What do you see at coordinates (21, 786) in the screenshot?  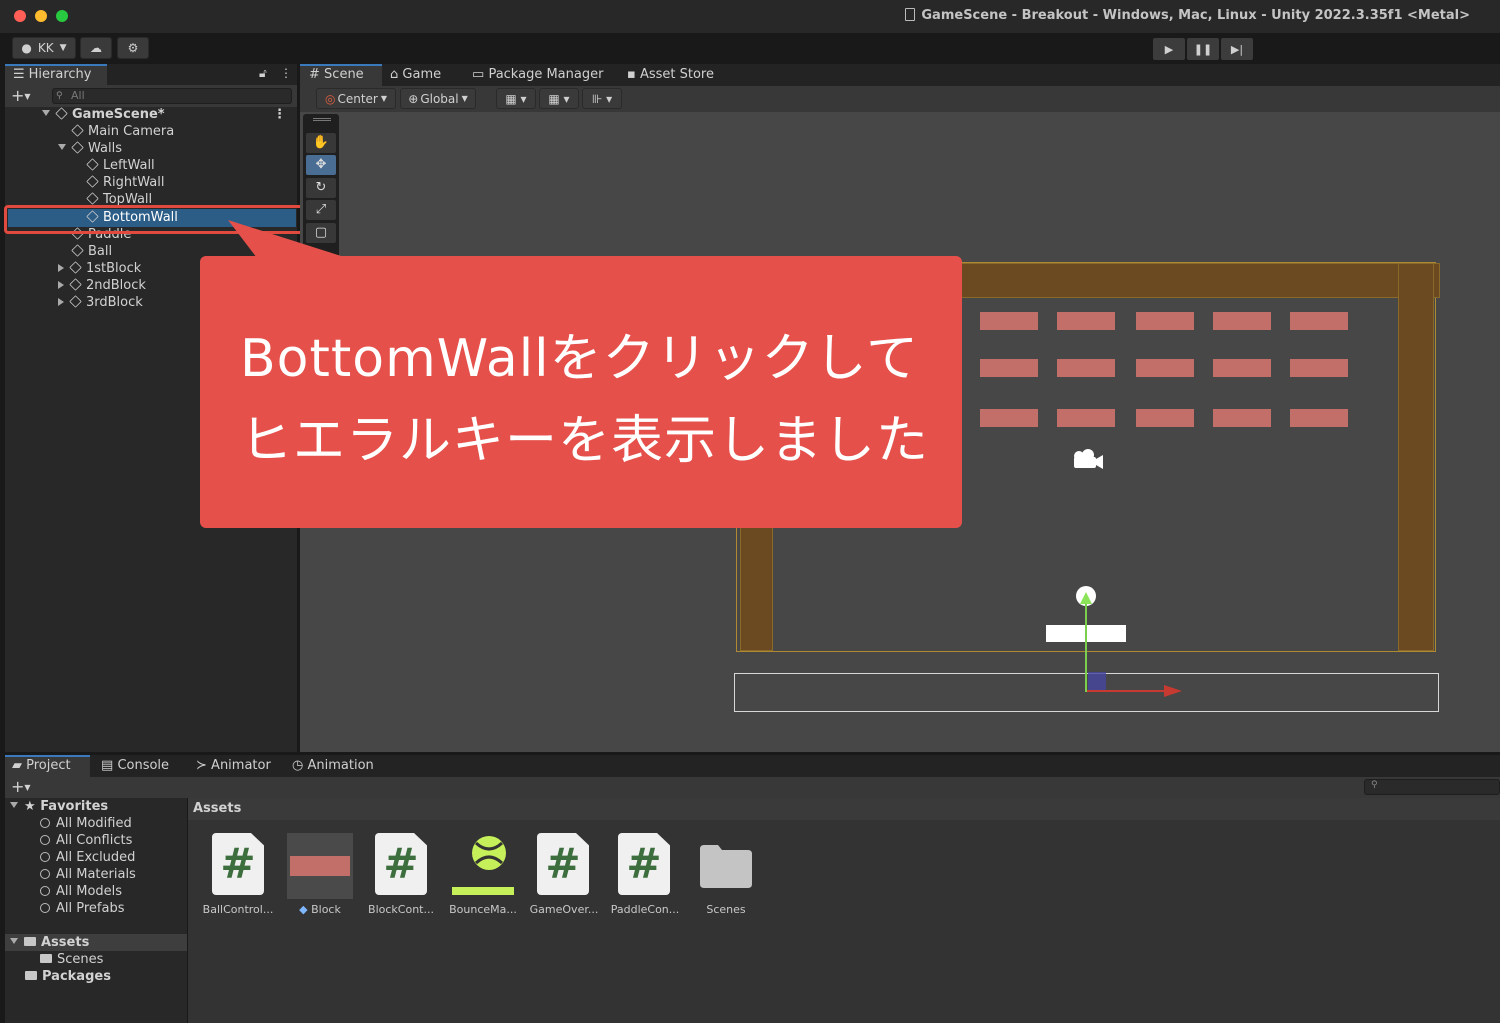 I see `create-asset-button: +▼` at bounding box center [21, 786].